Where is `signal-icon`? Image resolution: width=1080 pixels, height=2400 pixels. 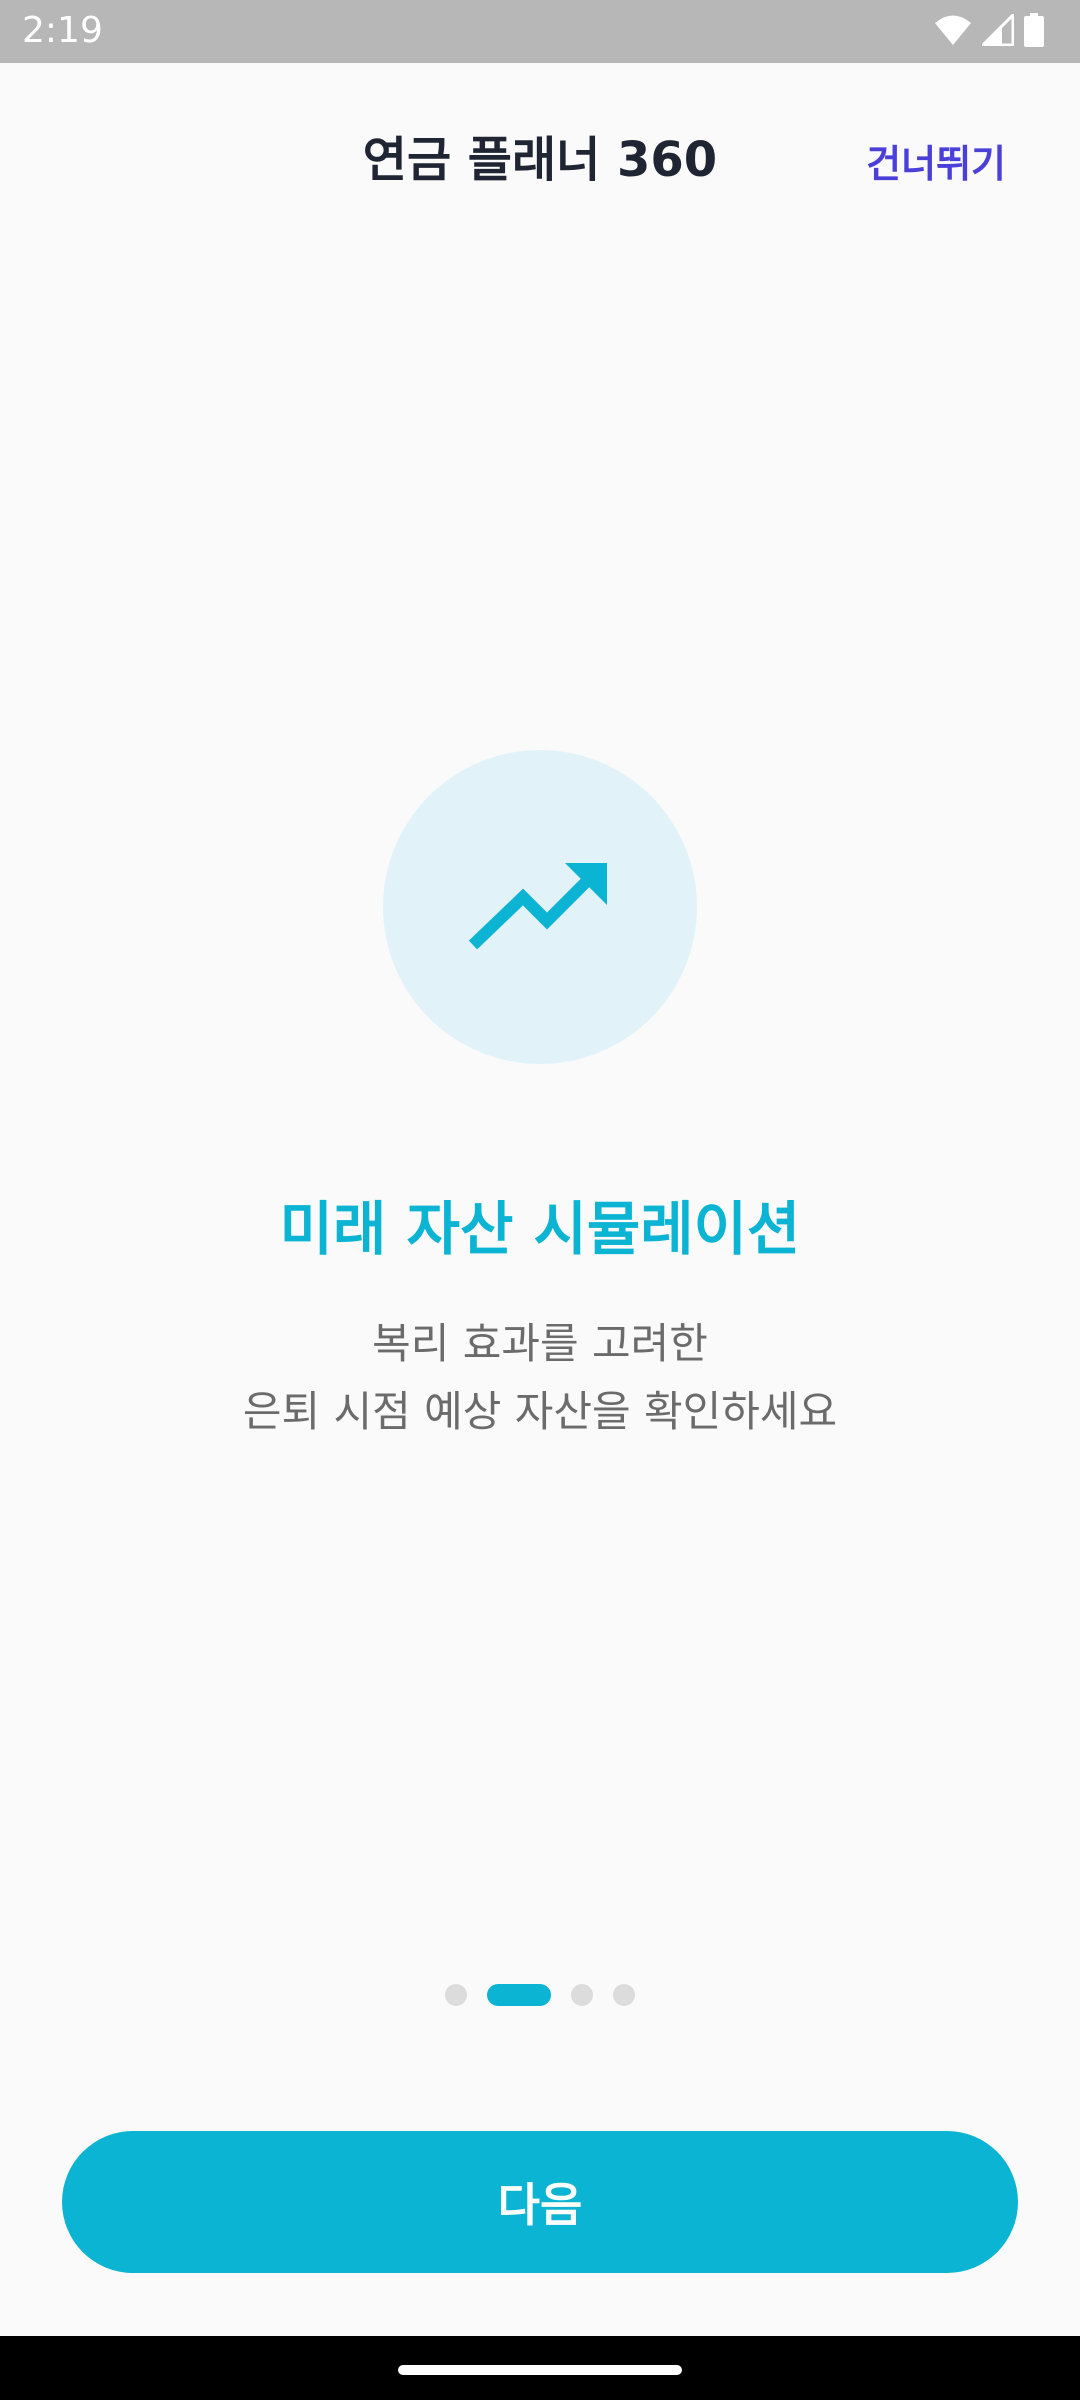
signal-icon is located at coordinates (997, 30).